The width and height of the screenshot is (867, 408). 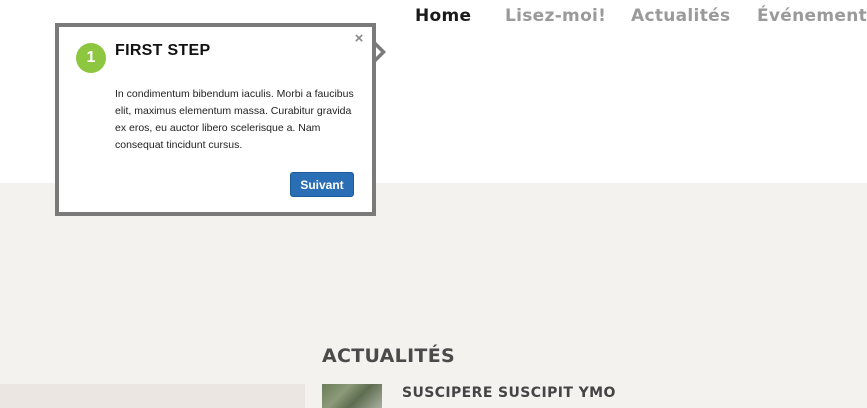 What do you see at coordinates (152, 396) in the screenshot?
I see `sidebar-panel` at bounding box center [152, 396].